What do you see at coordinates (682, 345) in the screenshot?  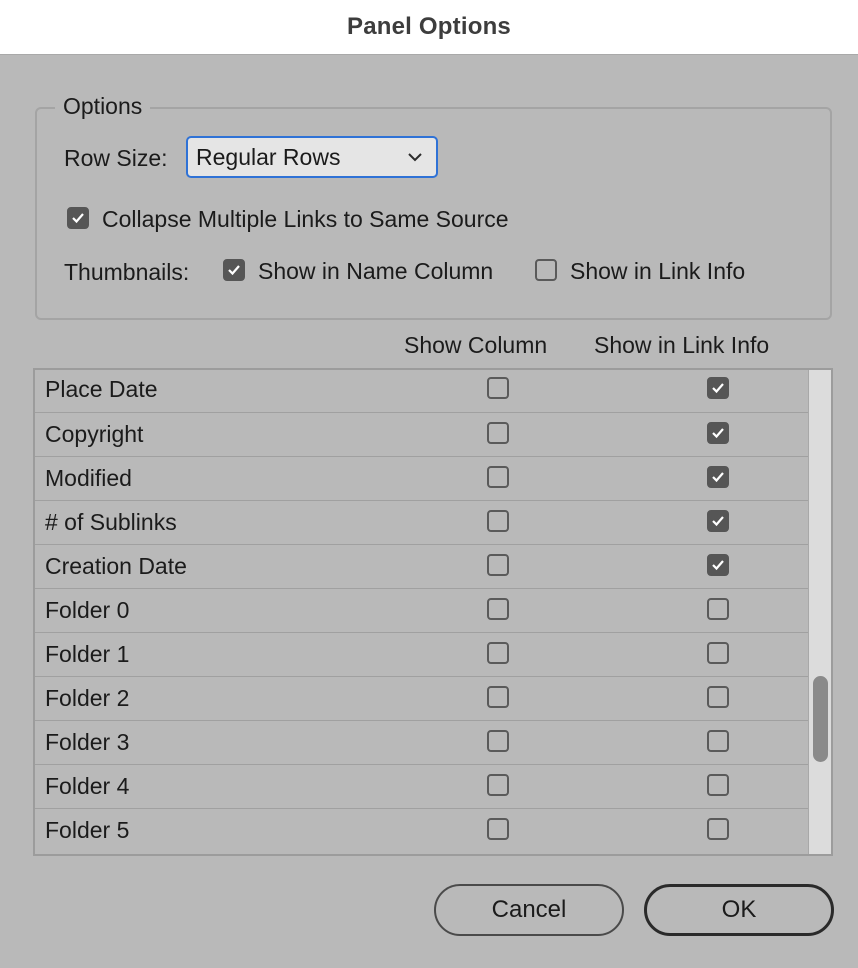 I see `header-show-in-link-info: Show in Link Info` at bounding box center [682, 345].